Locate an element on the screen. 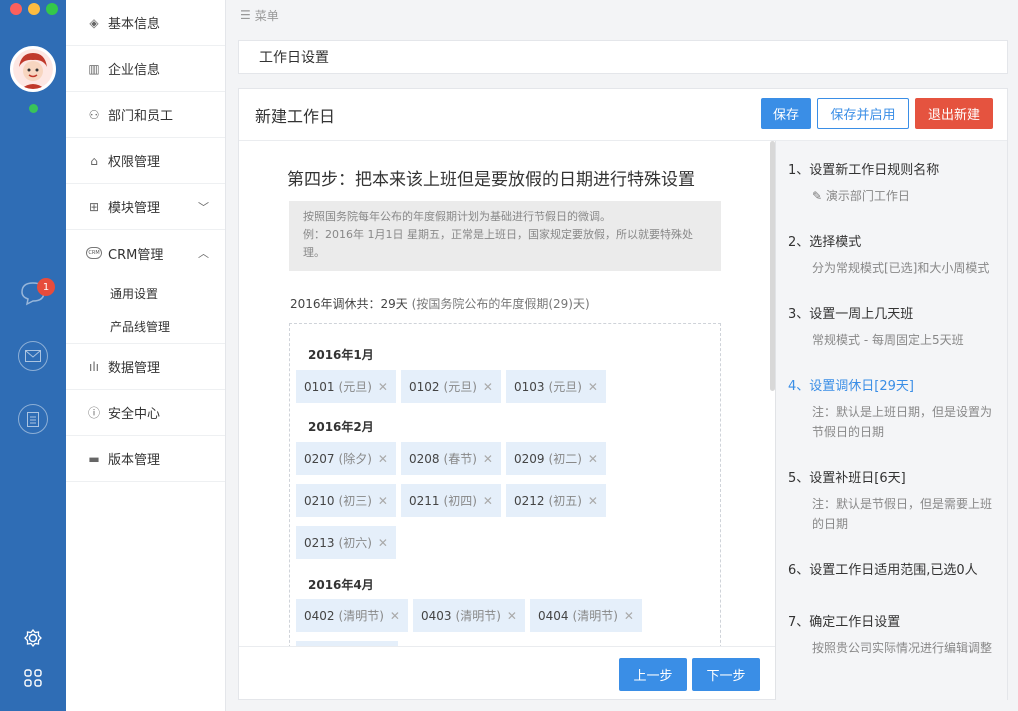 This screenshot has width=1018, height=711. tag-date: 0210 is located at coordinates (319, 500).